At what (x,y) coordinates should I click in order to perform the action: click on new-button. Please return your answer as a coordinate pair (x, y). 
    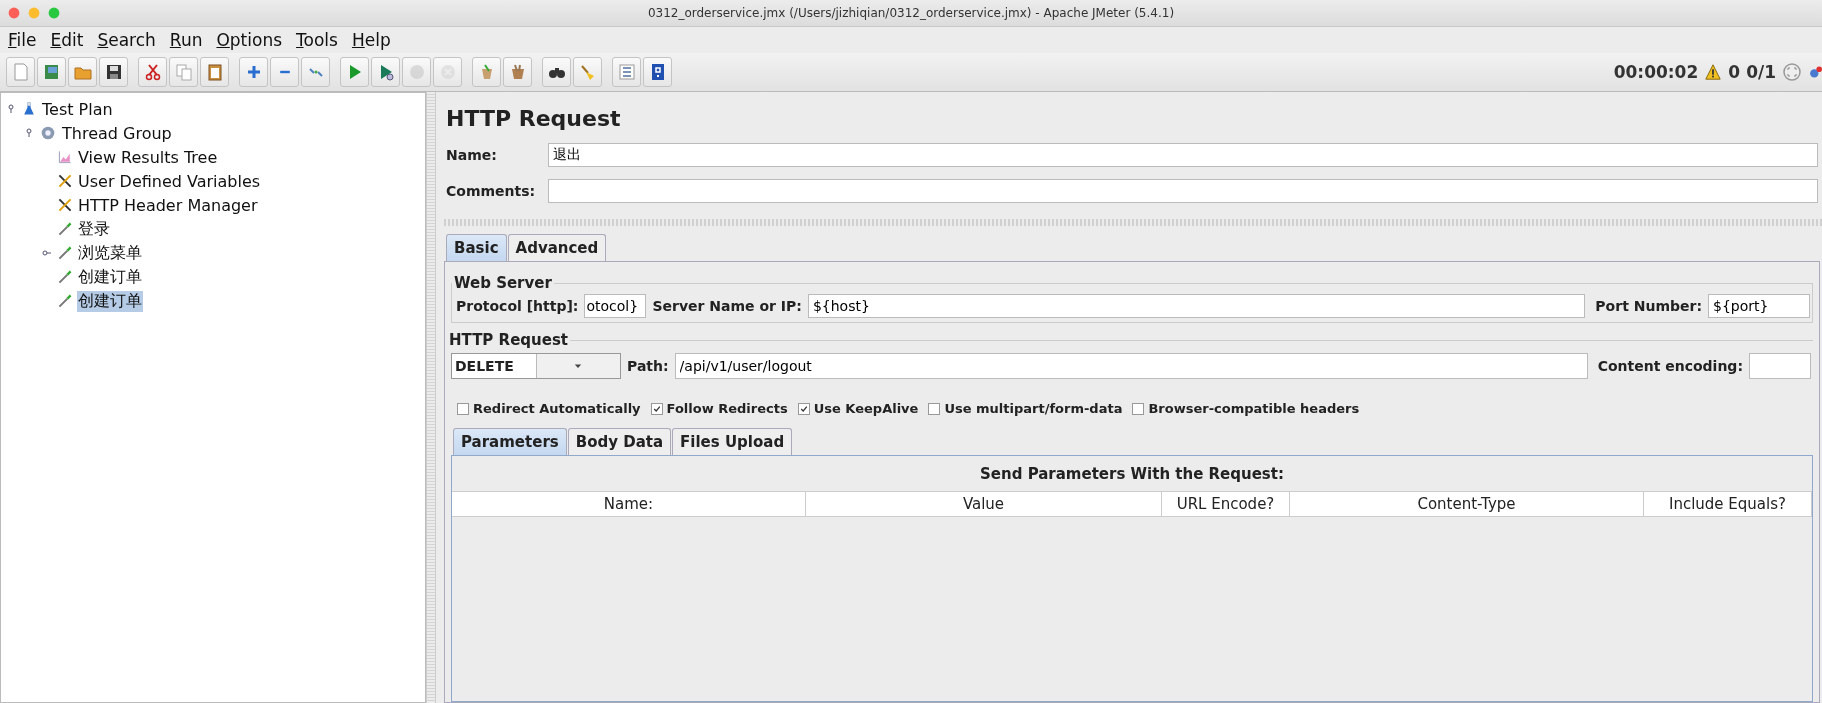
    Looking at the image, I should click on (20, 72).